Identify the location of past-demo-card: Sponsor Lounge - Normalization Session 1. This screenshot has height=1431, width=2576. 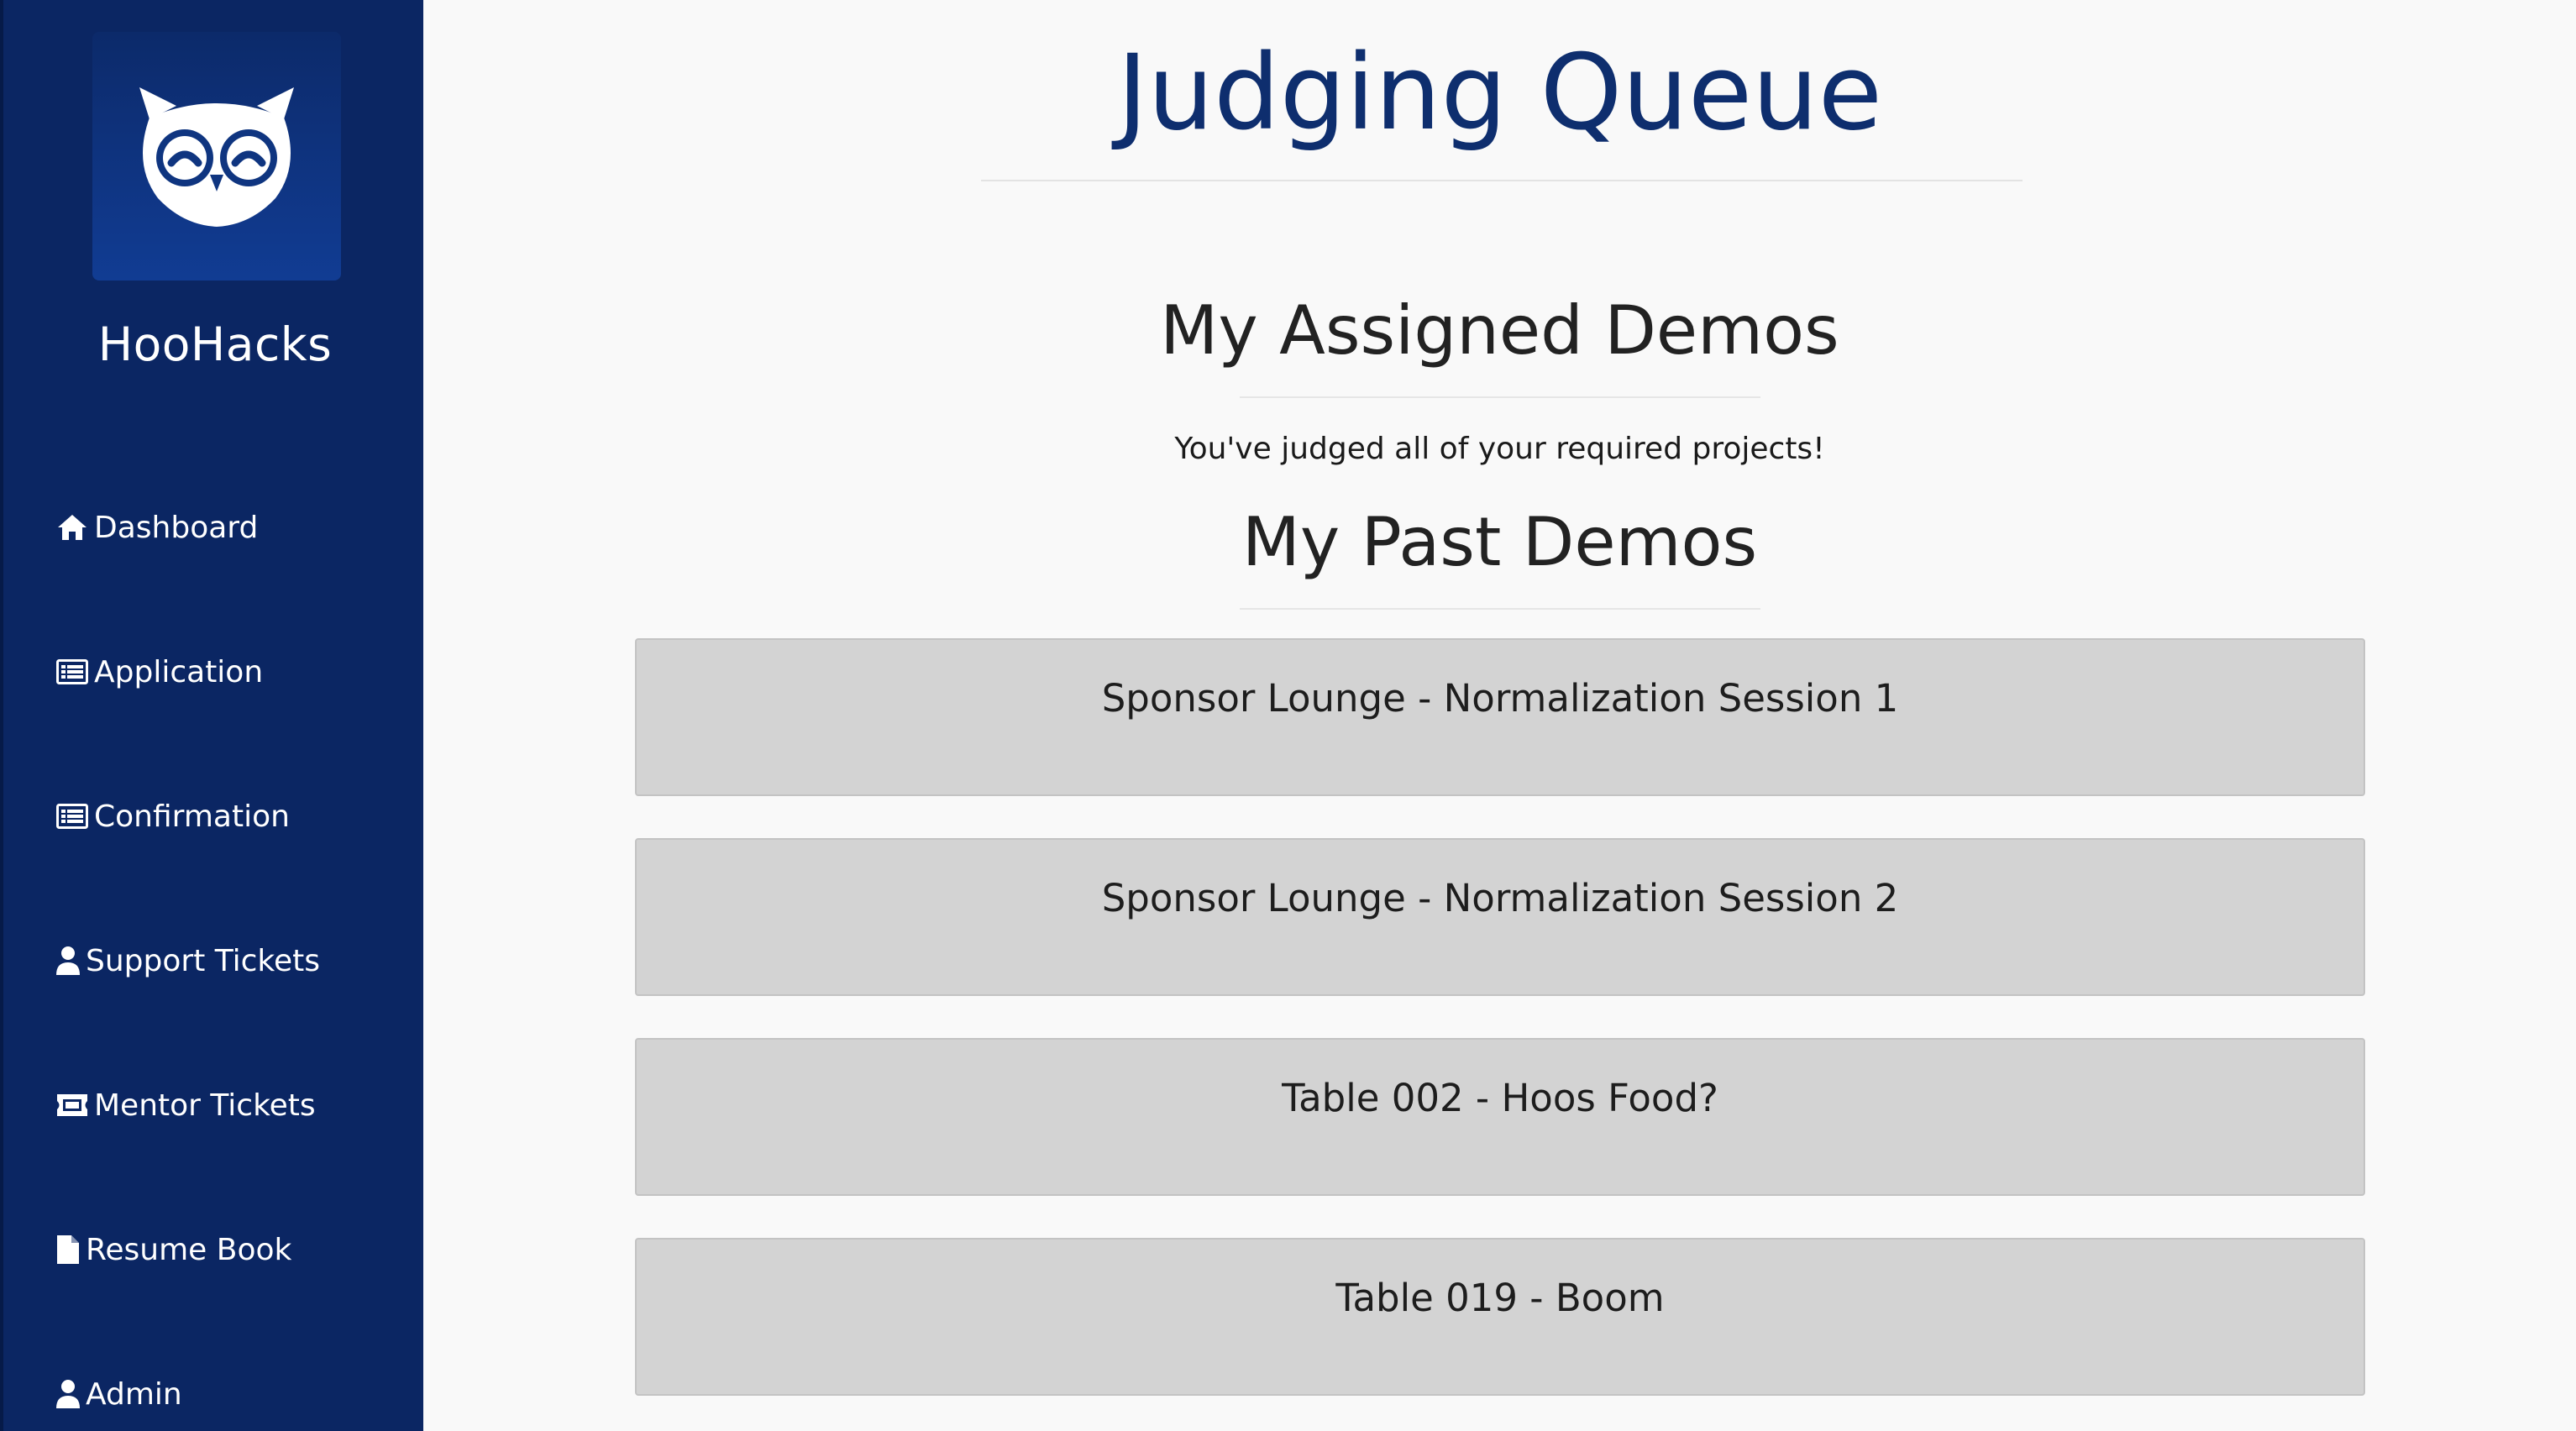
(1500, 717).